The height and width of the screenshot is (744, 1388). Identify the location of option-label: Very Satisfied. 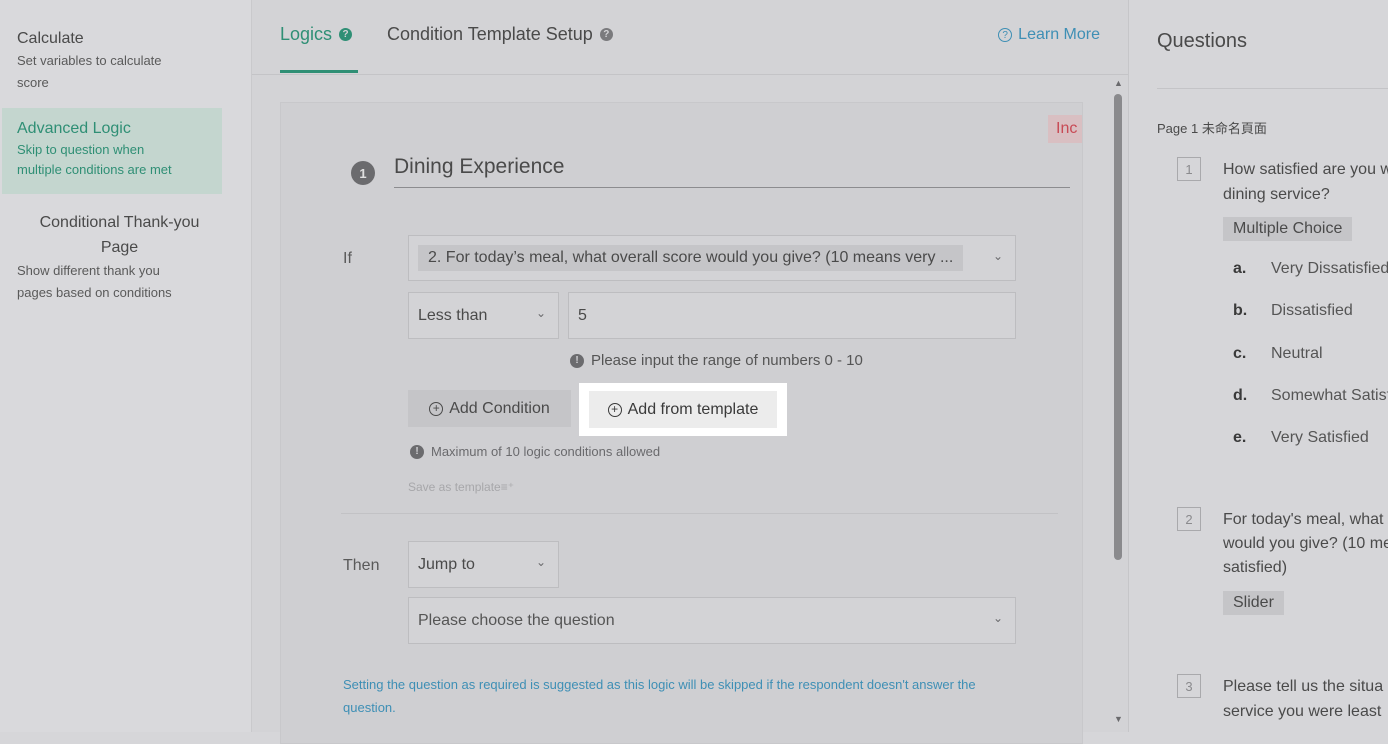
(1320, 437).